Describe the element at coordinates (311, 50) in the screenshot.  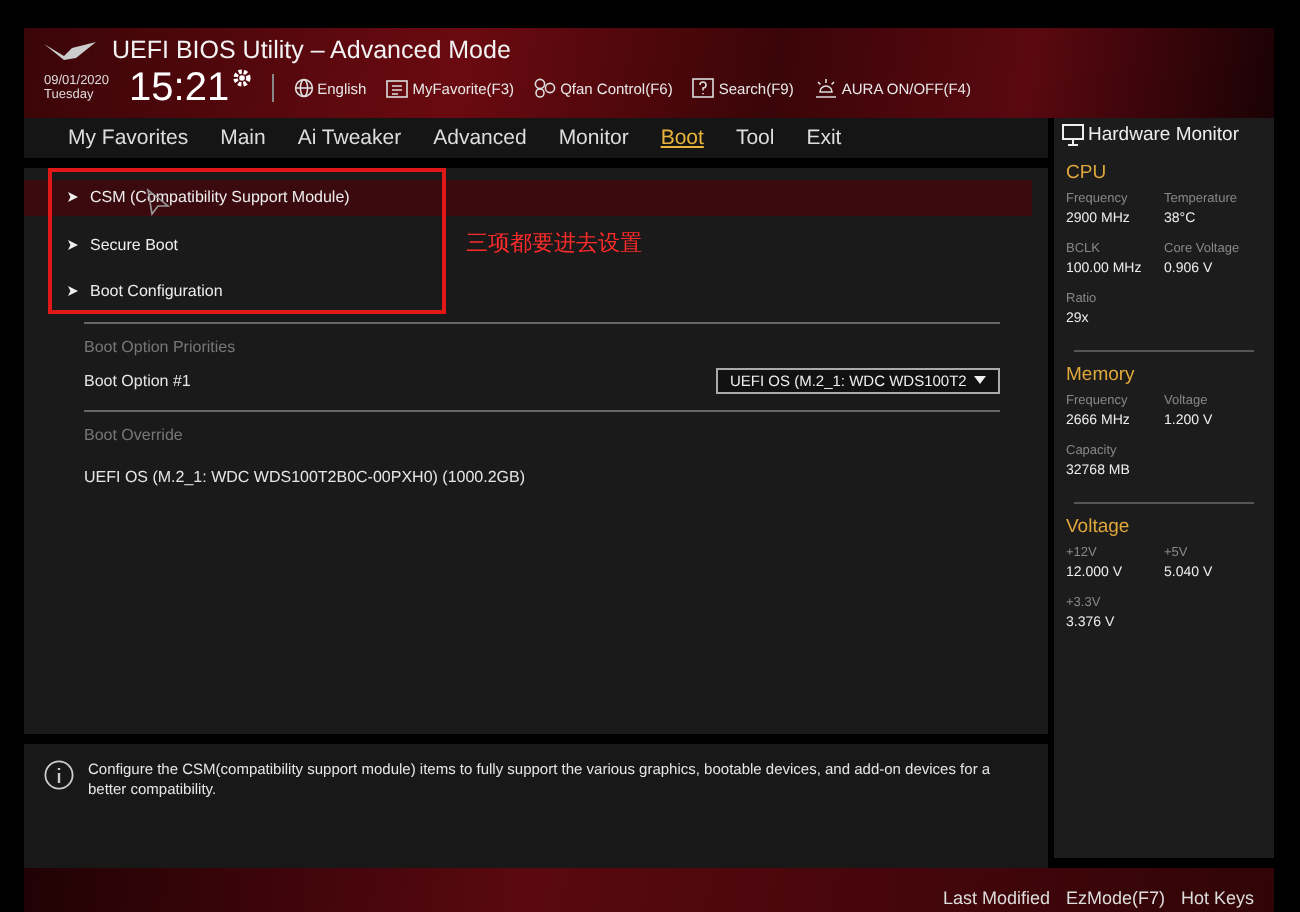
I see `window-title: UEFI BIOS Utility – Advanced Mode` at that location.